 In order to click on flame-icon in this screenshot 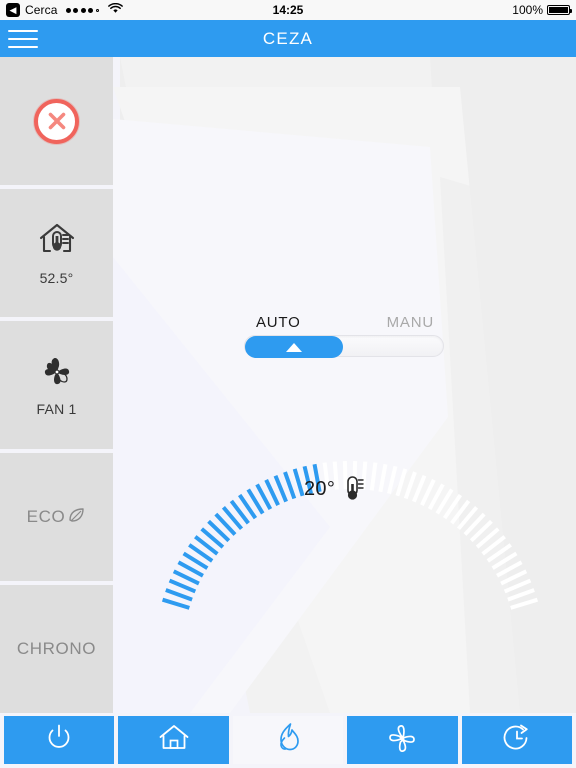, I will do `click(288, 740)`.